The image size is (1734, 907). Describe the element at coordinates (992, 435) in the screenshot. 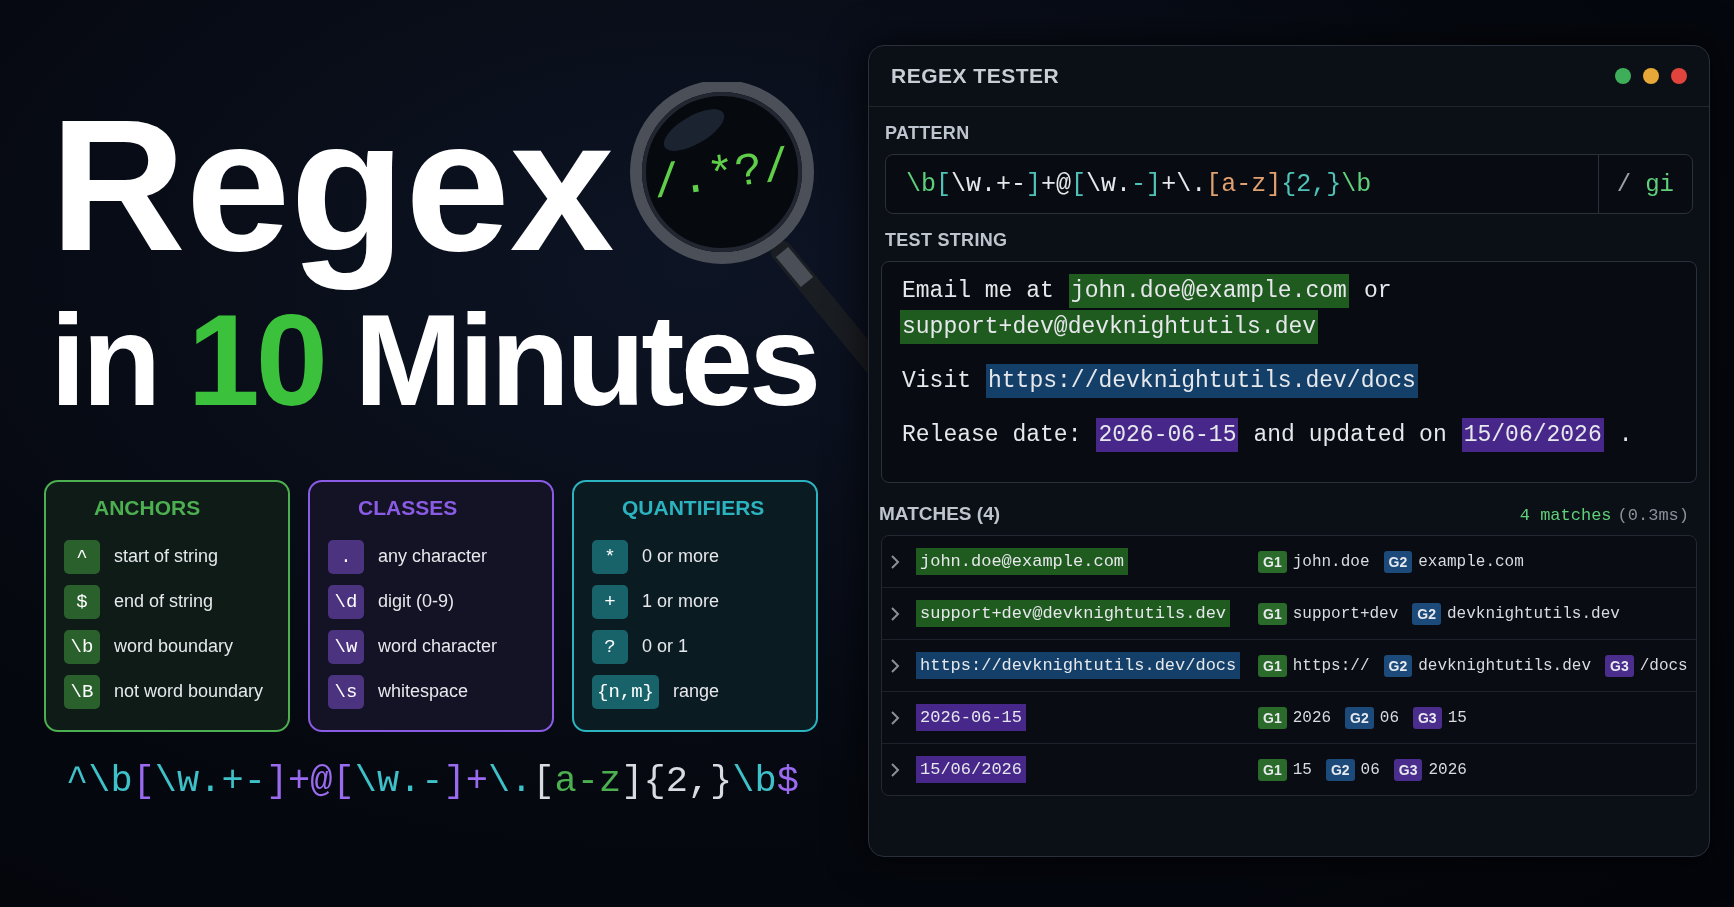

I see `test-text: Release date:` at that location.